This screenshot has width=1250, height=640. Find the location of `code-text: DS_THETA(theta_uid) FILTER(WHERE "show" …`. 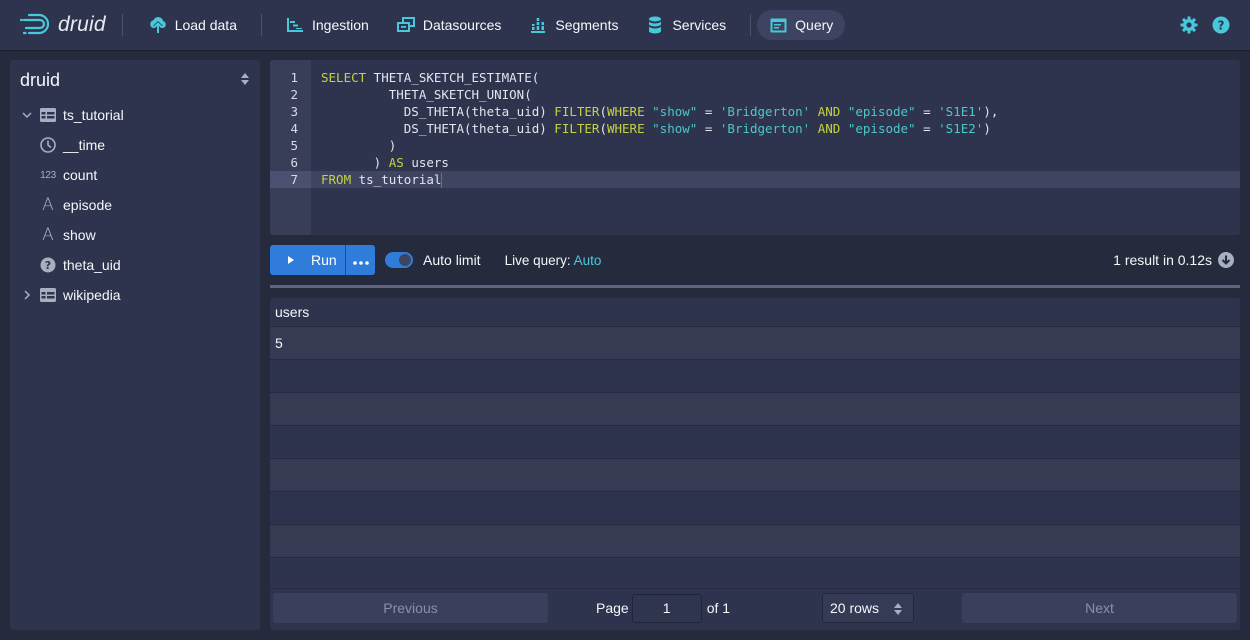

code-text: DS_THETA(theta_uid) FILTER(WHERE "show" … is located at coordinates (660, 111).